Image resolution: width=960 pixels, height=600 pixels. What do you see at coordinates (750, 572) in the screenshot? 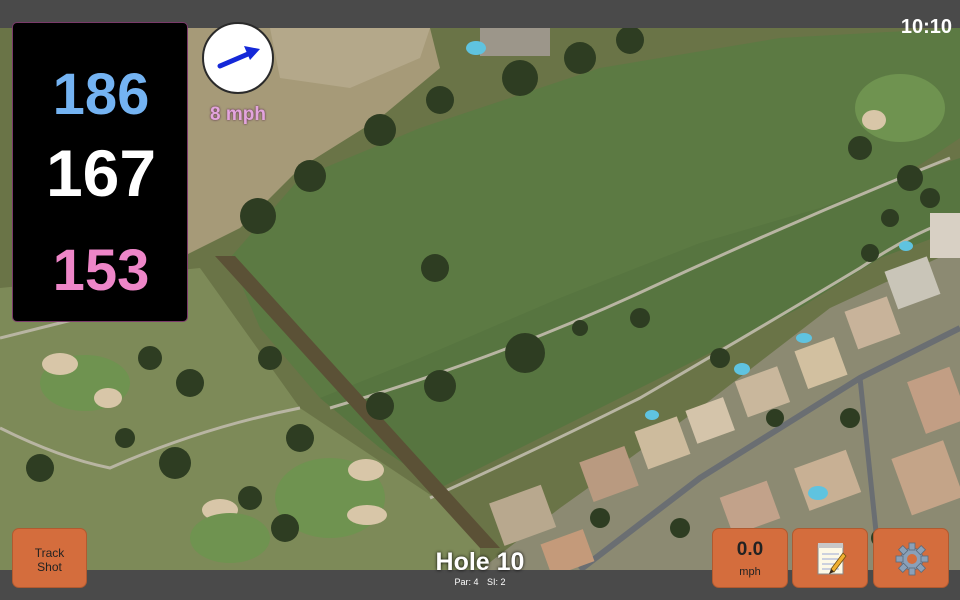
I see `speed-unit: mph` at bounding box center [750, 572].